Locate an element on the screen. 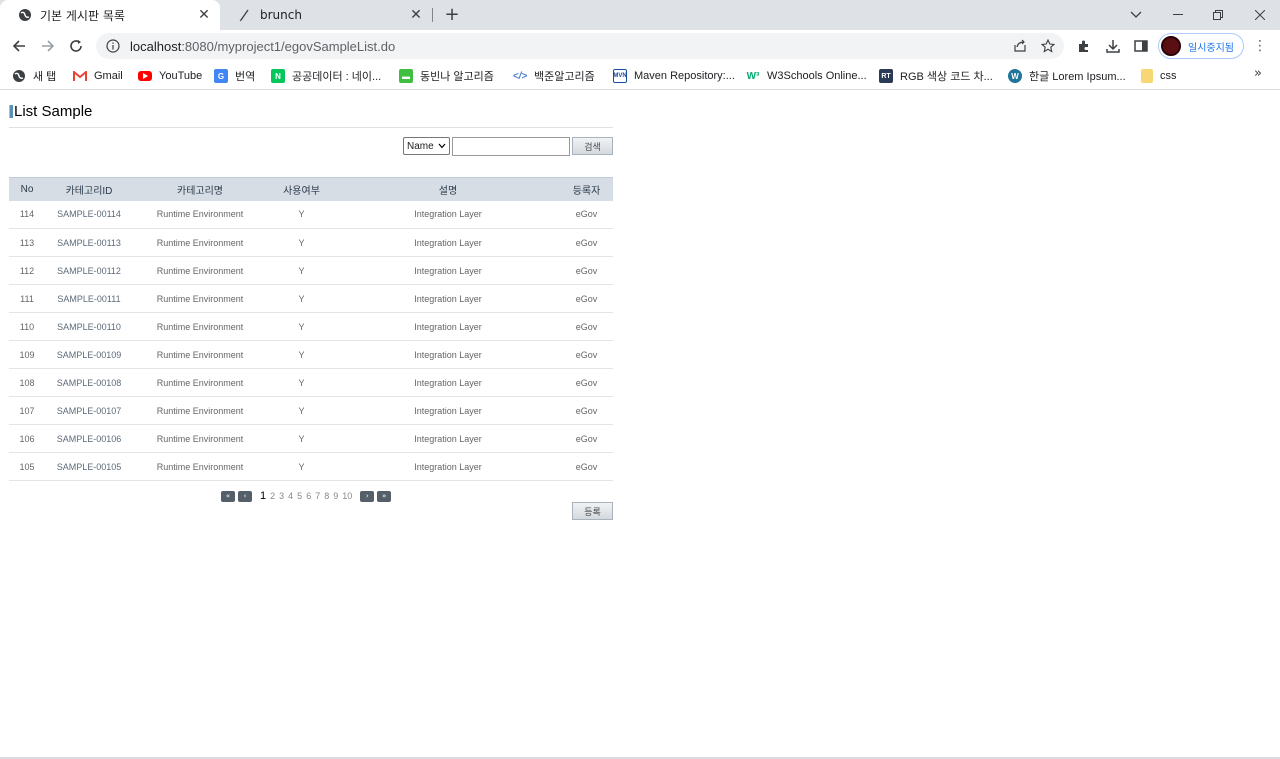 Image resolution: width=1280 pixels, height=759 pixels. profile-button: 일시중지됨 is located at coordinates (1201, 46).